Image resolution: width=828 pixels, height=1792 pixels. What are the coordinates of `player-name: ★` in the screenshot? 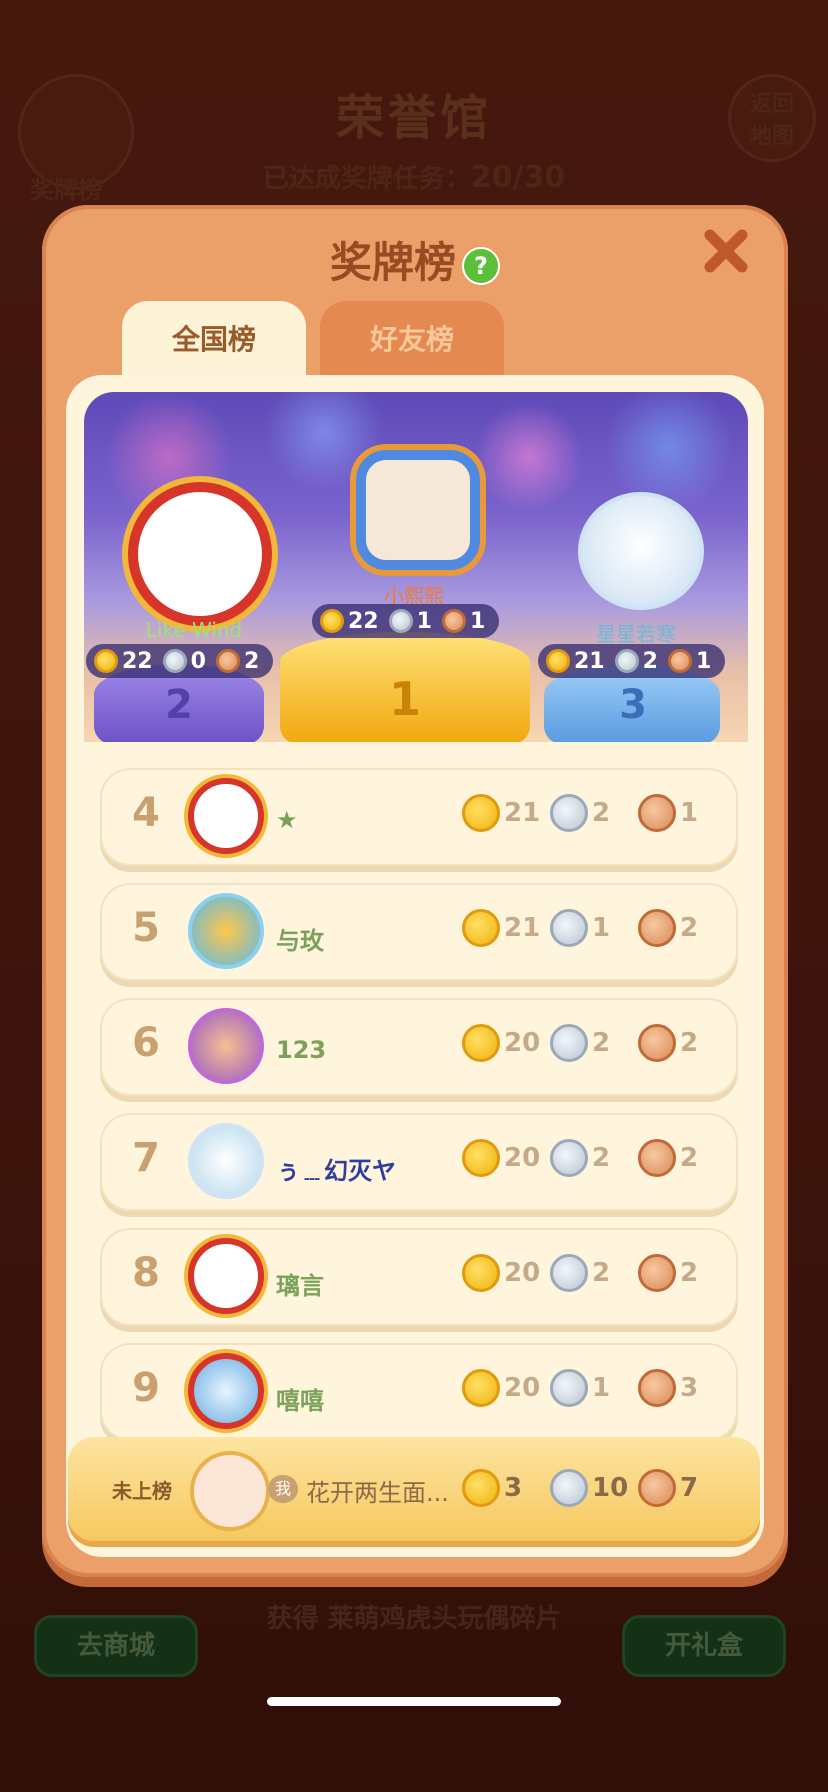 It's located at (287, 820).